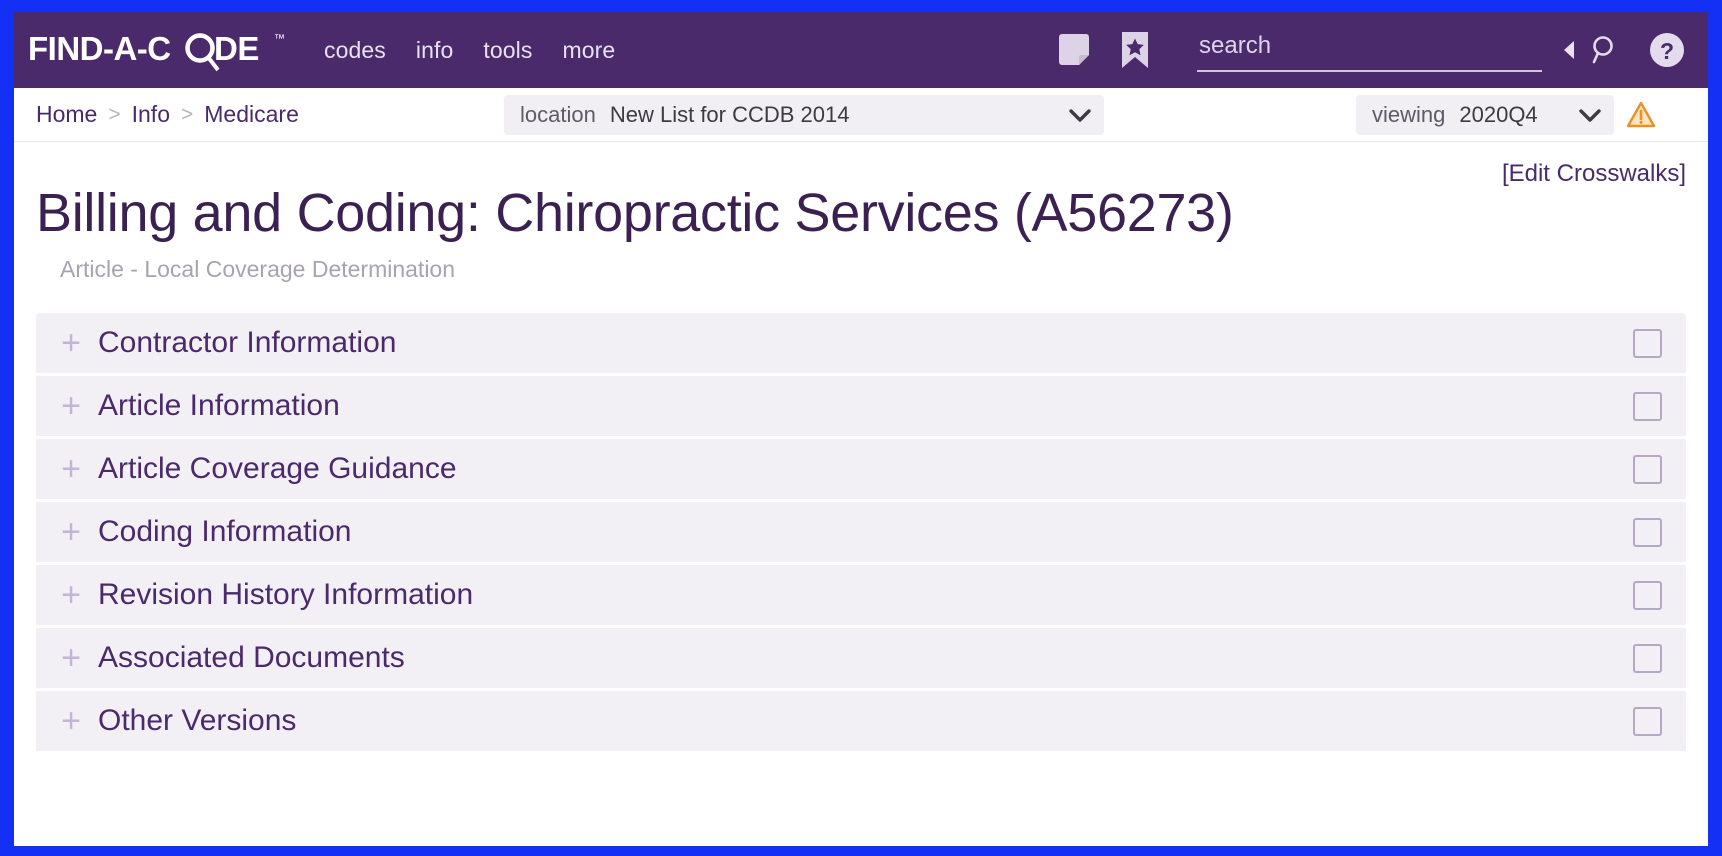 This screenshot has height=856, width=1722. I want to click on nav-item-info: info, so click(434, 50).